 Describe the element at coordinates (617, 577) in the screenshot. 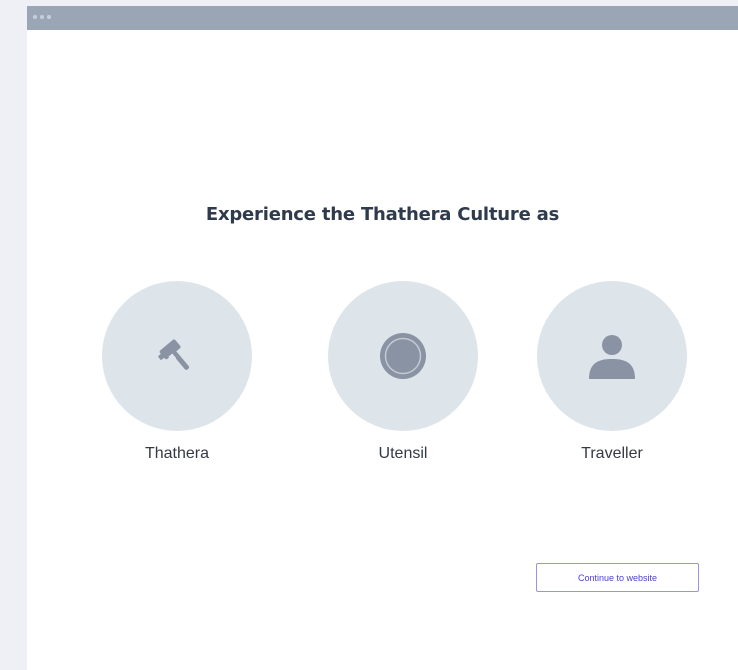

I see `continue-to-website-button: Continue to website` at that location.